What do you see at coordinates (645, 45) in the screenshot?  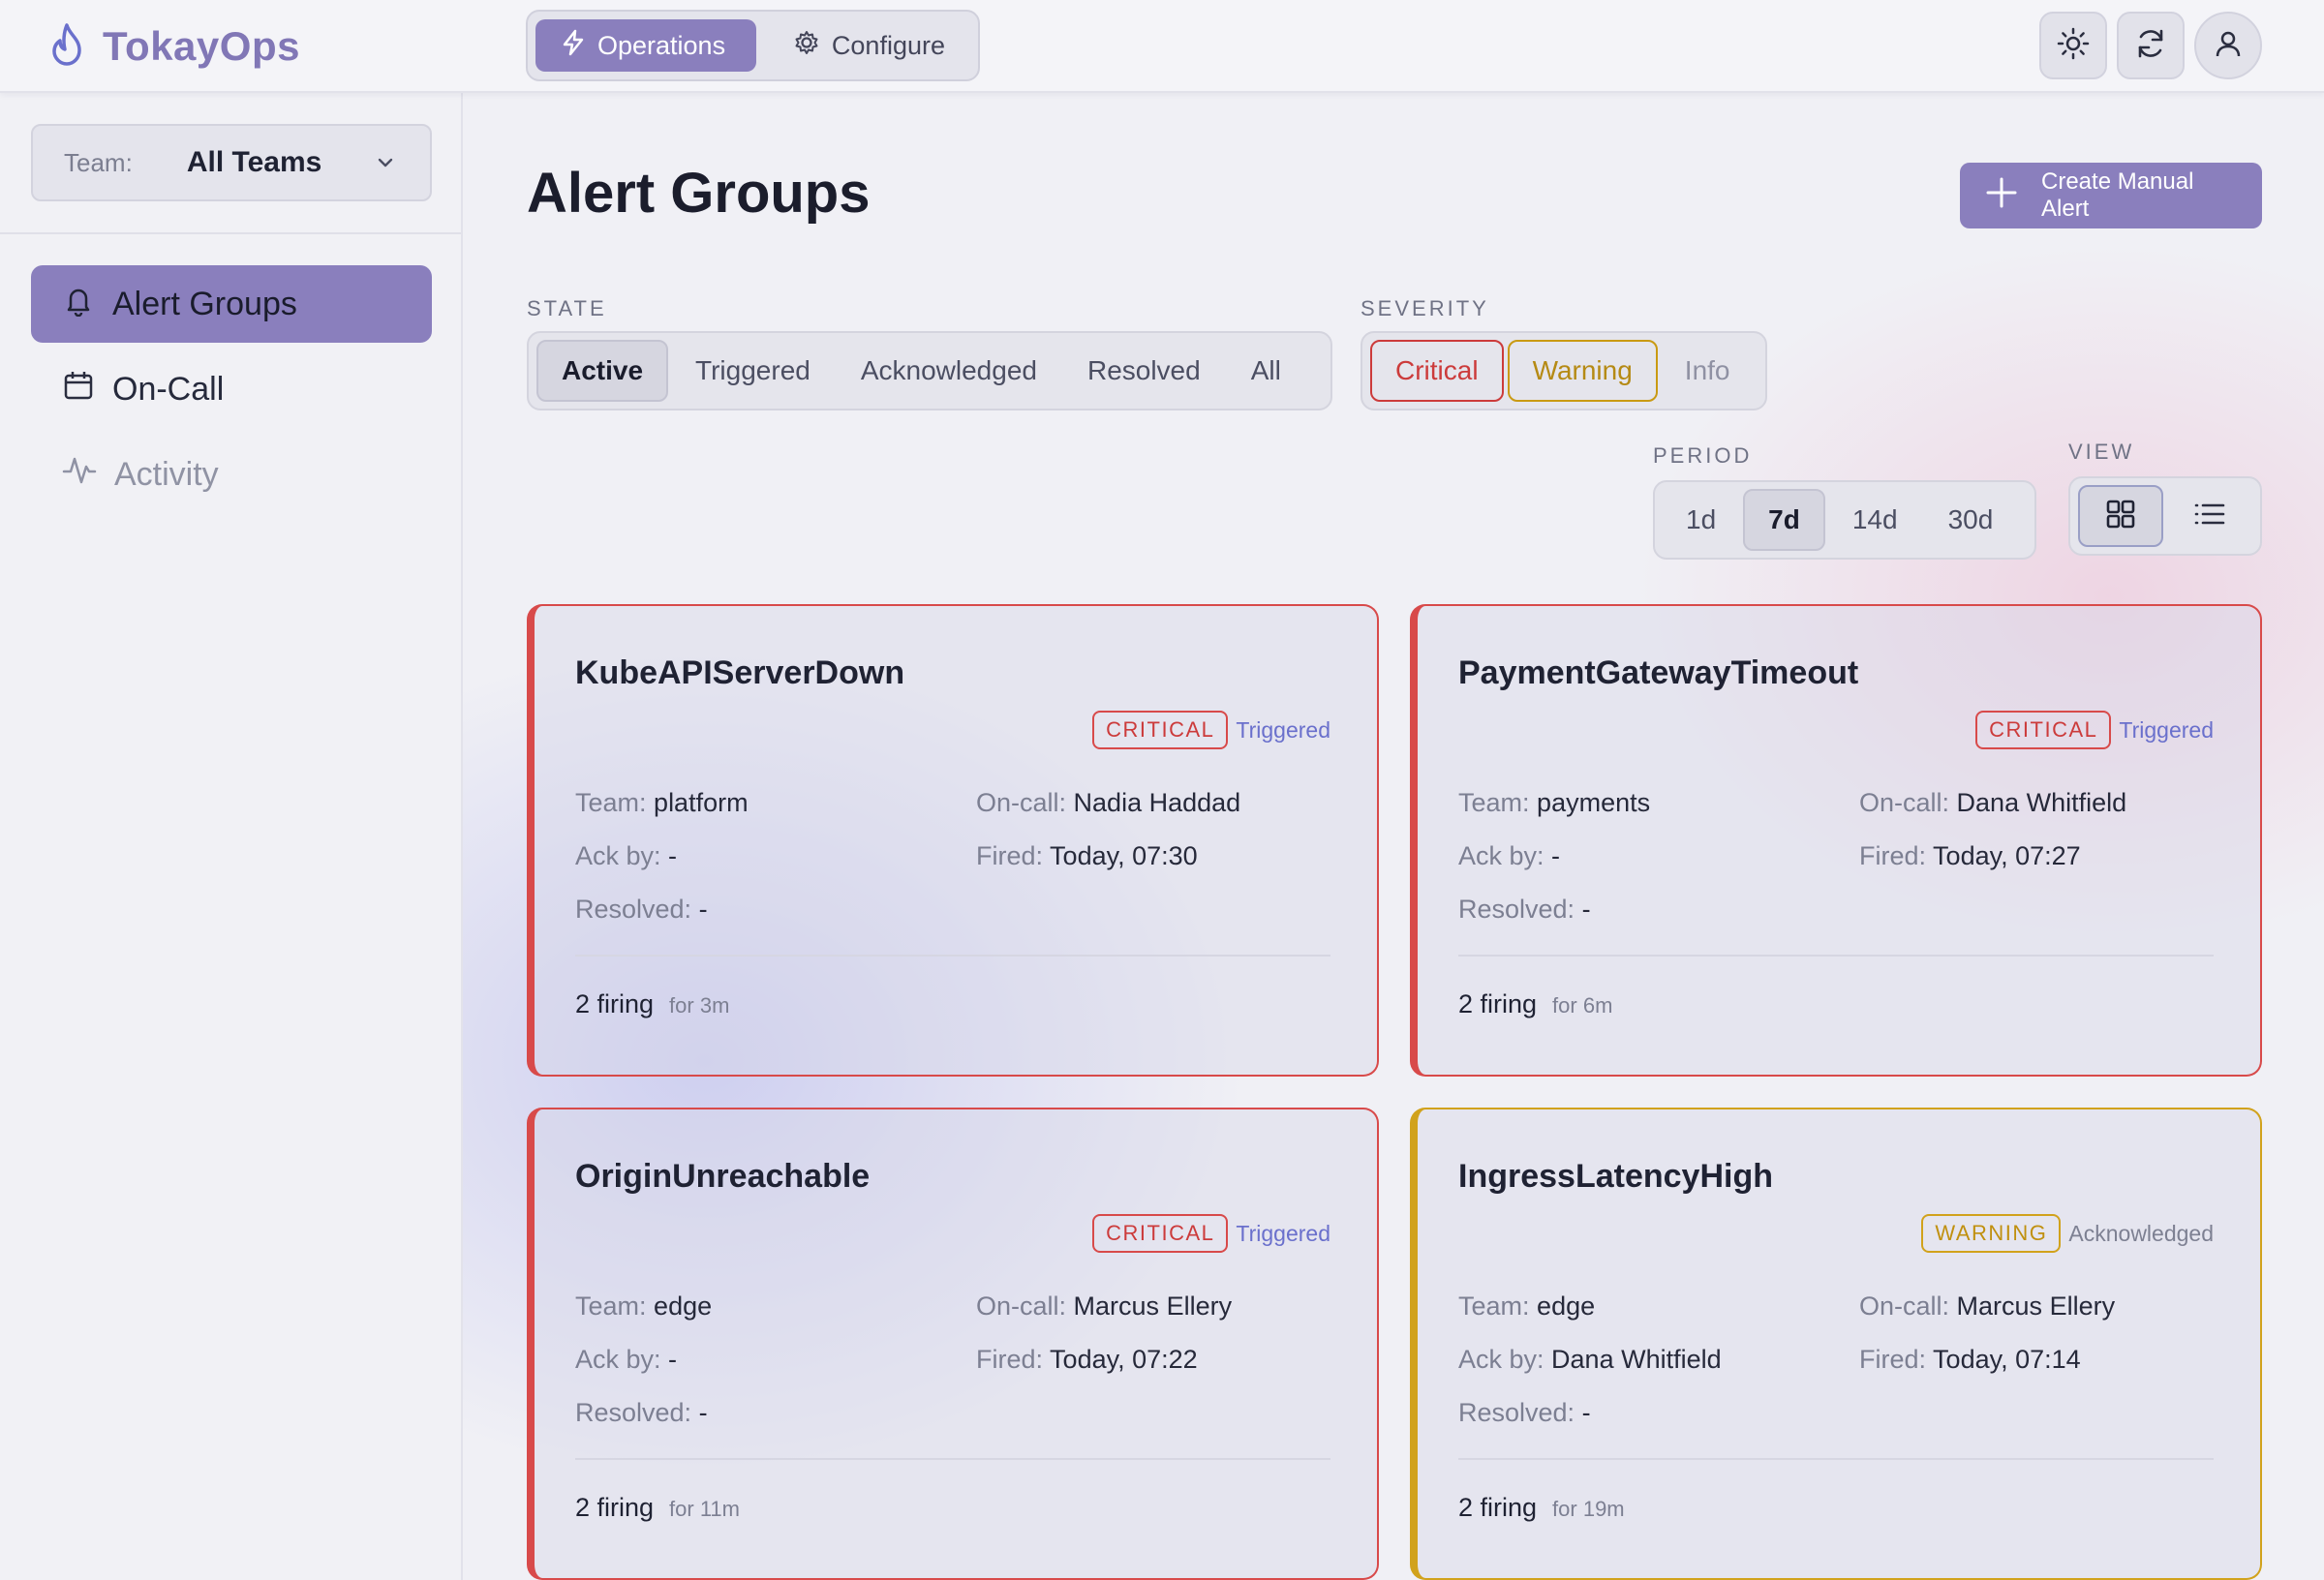 I see `mode-operations-button: Operations` at bounding box center [645, 45].